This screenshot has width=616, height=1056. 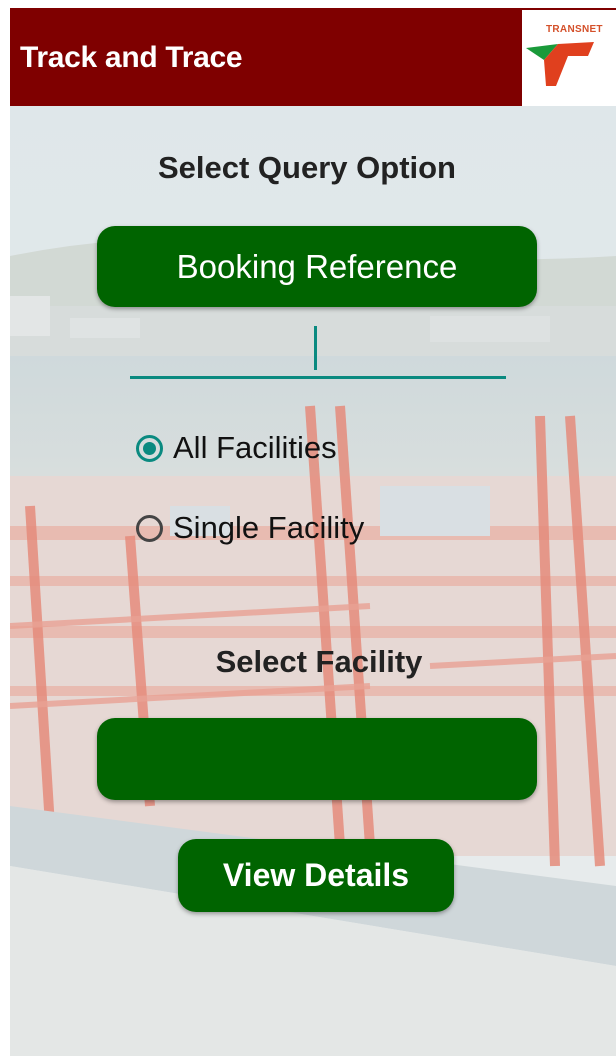 What do you see at coordinates (149, 528) in the screenshot?
I see `radio-unchecked-icon` at bounding box center [149, 528].